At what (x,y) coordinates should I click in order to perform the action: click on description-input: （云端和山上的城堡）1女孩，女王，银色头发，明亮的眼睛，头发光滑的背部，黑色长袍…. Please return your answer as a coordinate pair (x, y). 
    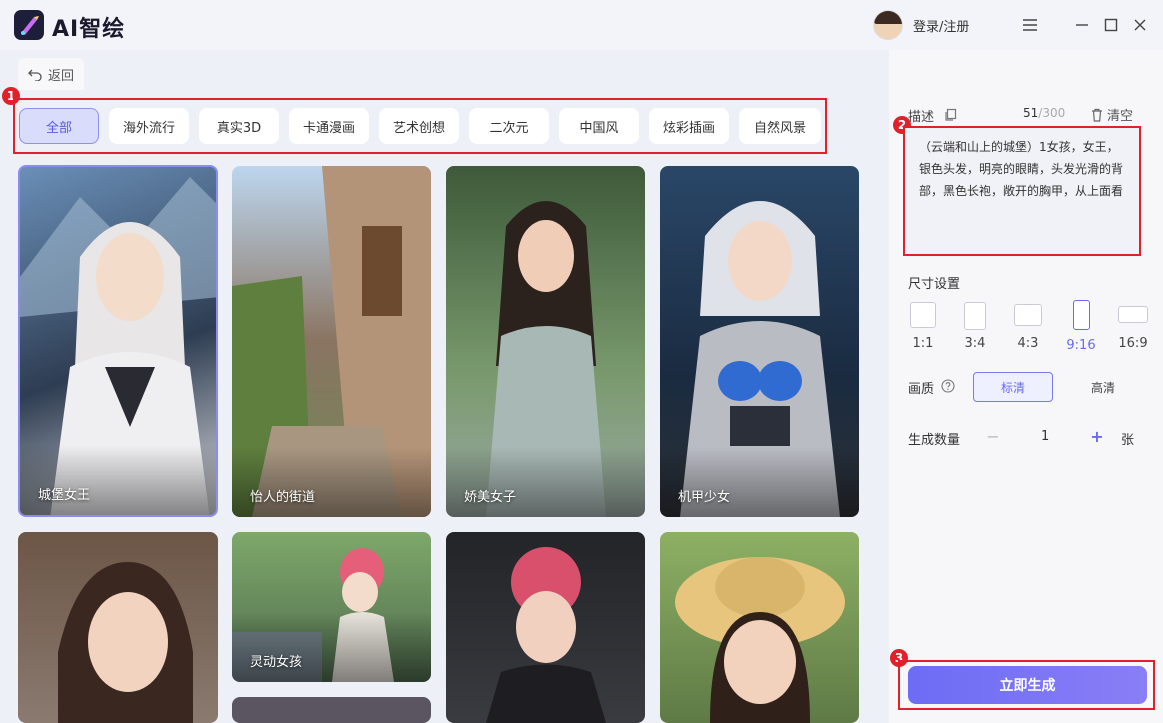
    Looking at the image, I should click on (1022, 191).